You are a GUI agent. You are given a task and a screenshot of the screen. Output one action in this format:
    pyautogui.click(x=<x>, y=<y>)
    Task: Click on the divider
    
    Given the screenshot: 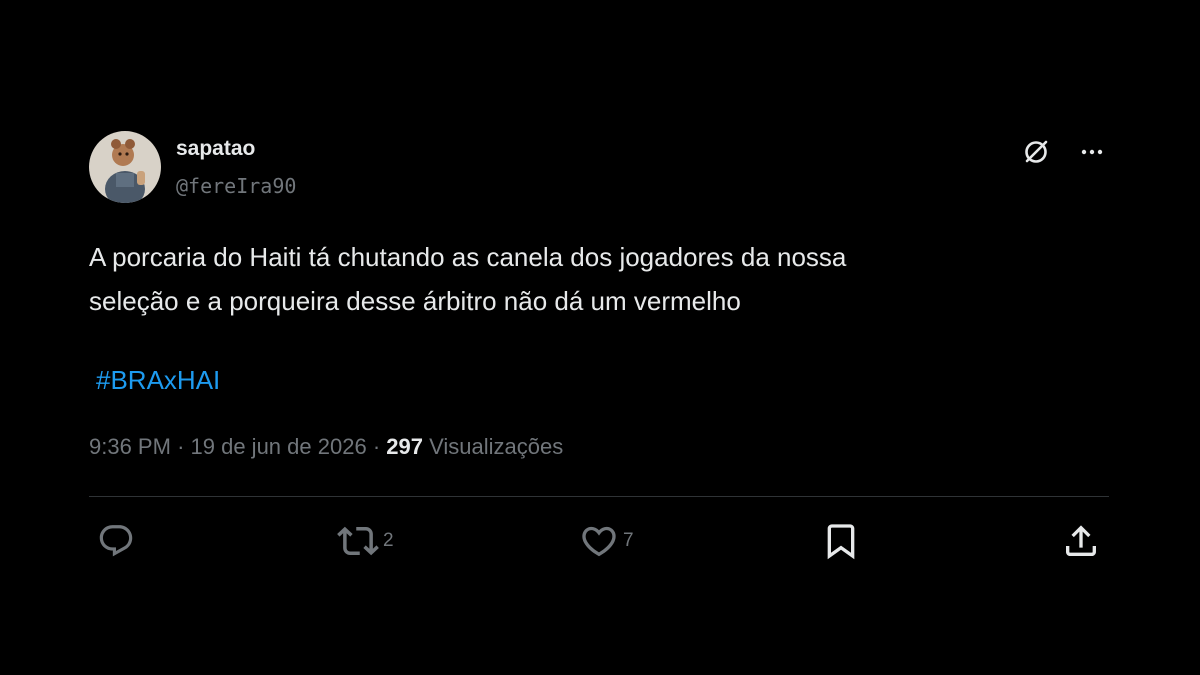 What is the action you would take?
    pyautogui.click(x=599, y=496)
    